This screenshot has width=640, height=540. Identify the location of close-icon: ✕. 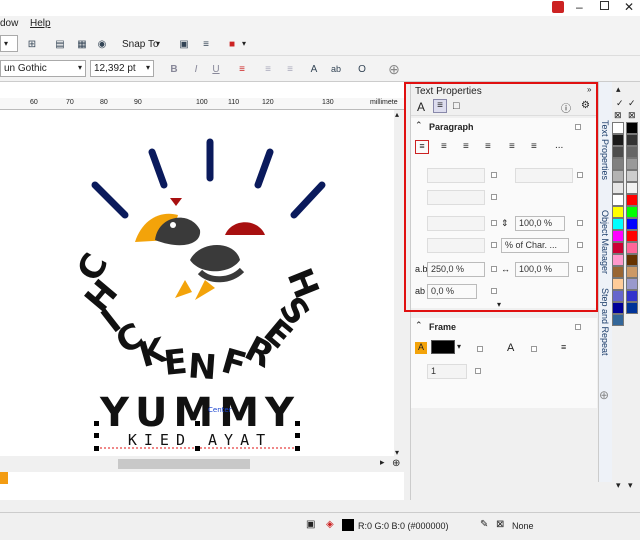
(629, 7).